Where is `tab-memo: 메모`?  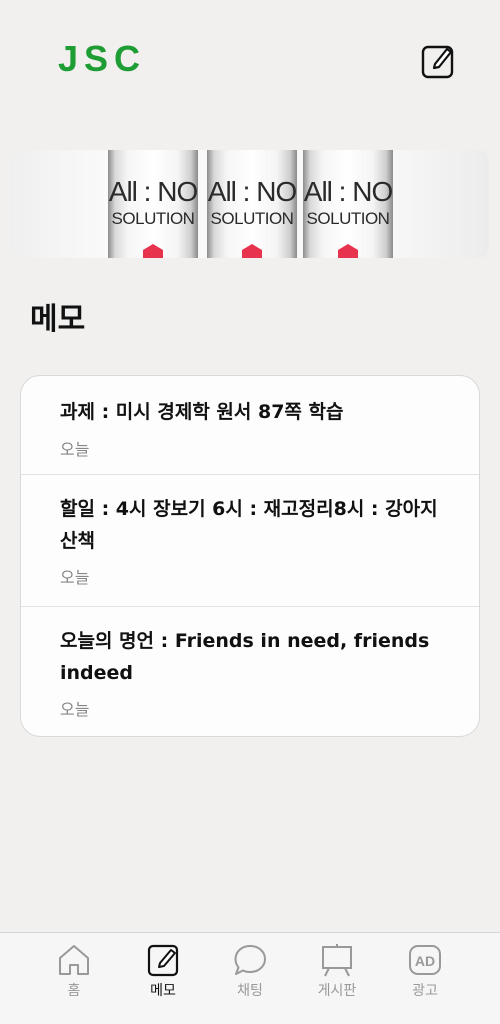 tab-memo: 메모 is located at coordinates (163, 978).